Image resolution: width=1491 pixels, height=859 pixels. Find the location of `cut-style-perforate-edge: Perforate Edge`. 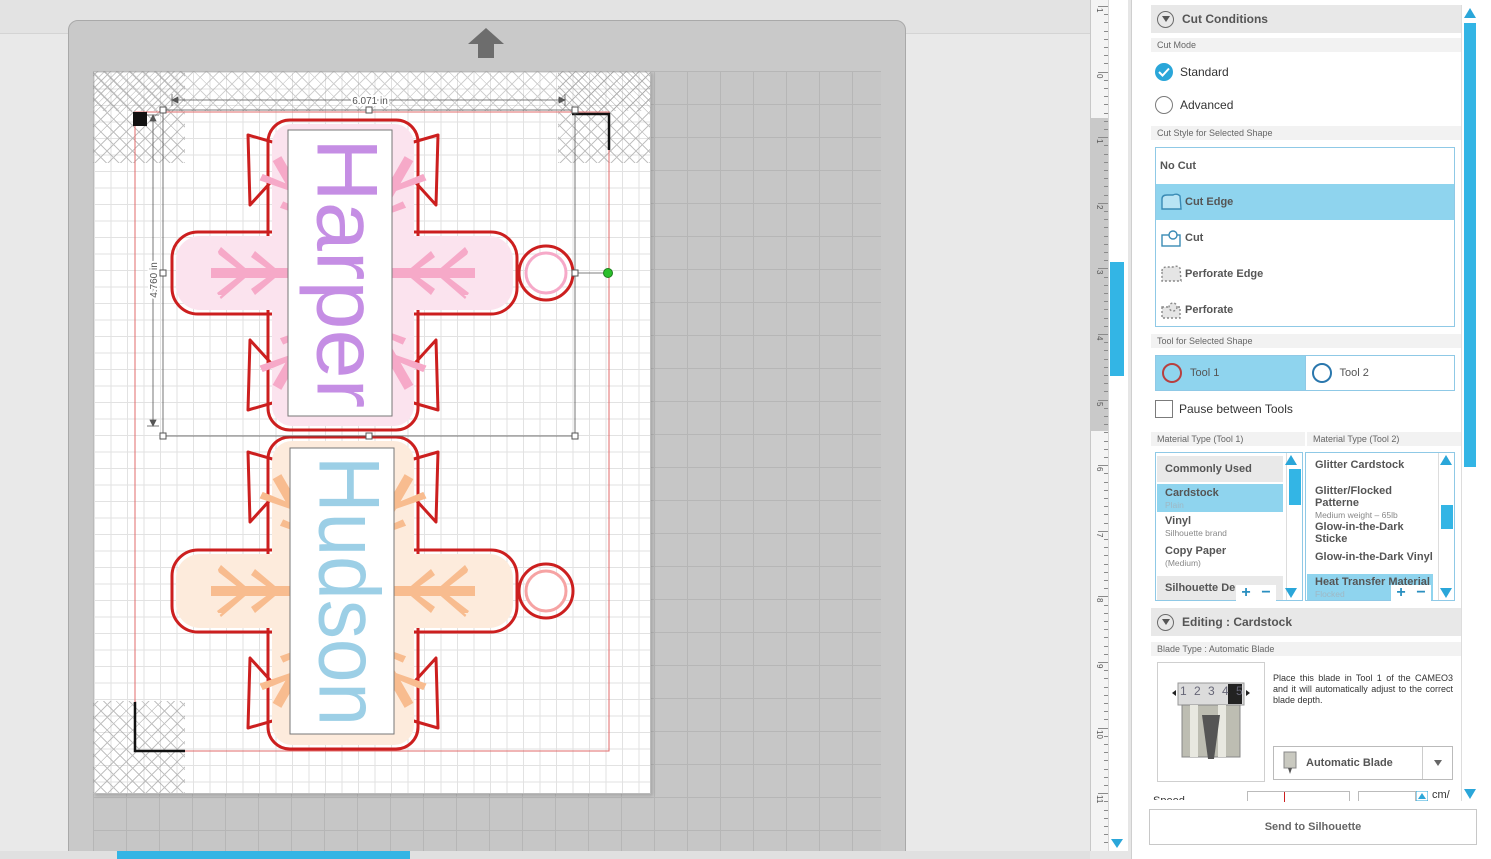

cut-style-perforate-edge: Perforate Edge is located at coordinates (1305, 274).